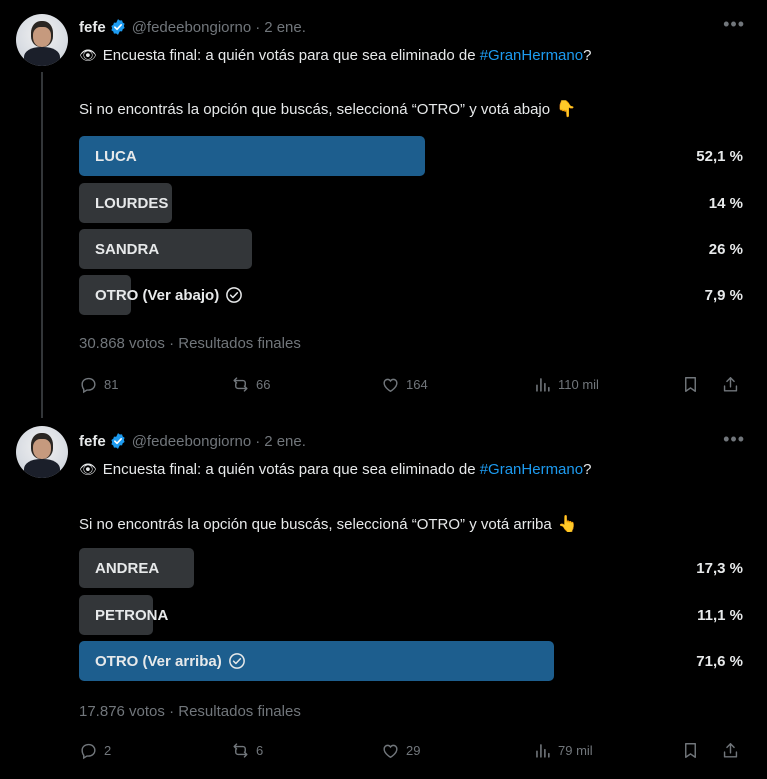 This screenshot has width=767, height=779. I want to click on action-bar: 81 66 164 110 mil, so click(411, 386).